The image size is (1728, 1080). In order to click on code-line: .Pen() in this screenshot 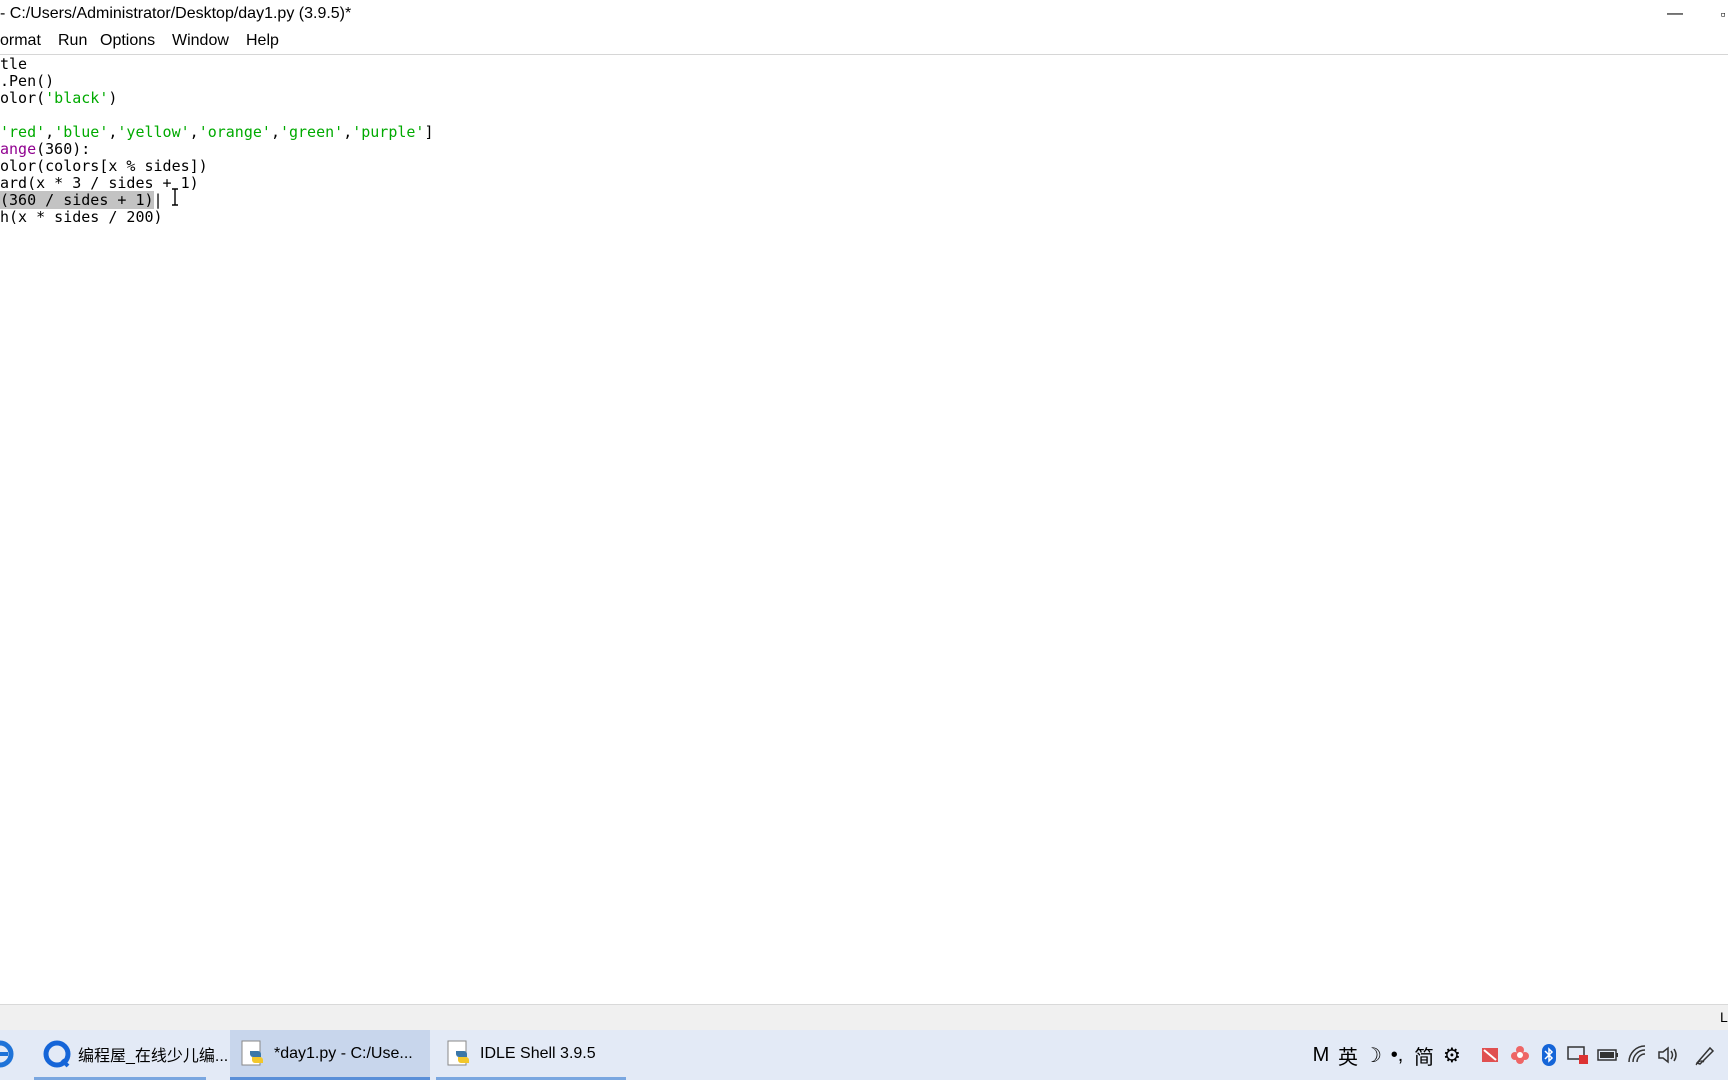, I will do `click(27, 81)`.